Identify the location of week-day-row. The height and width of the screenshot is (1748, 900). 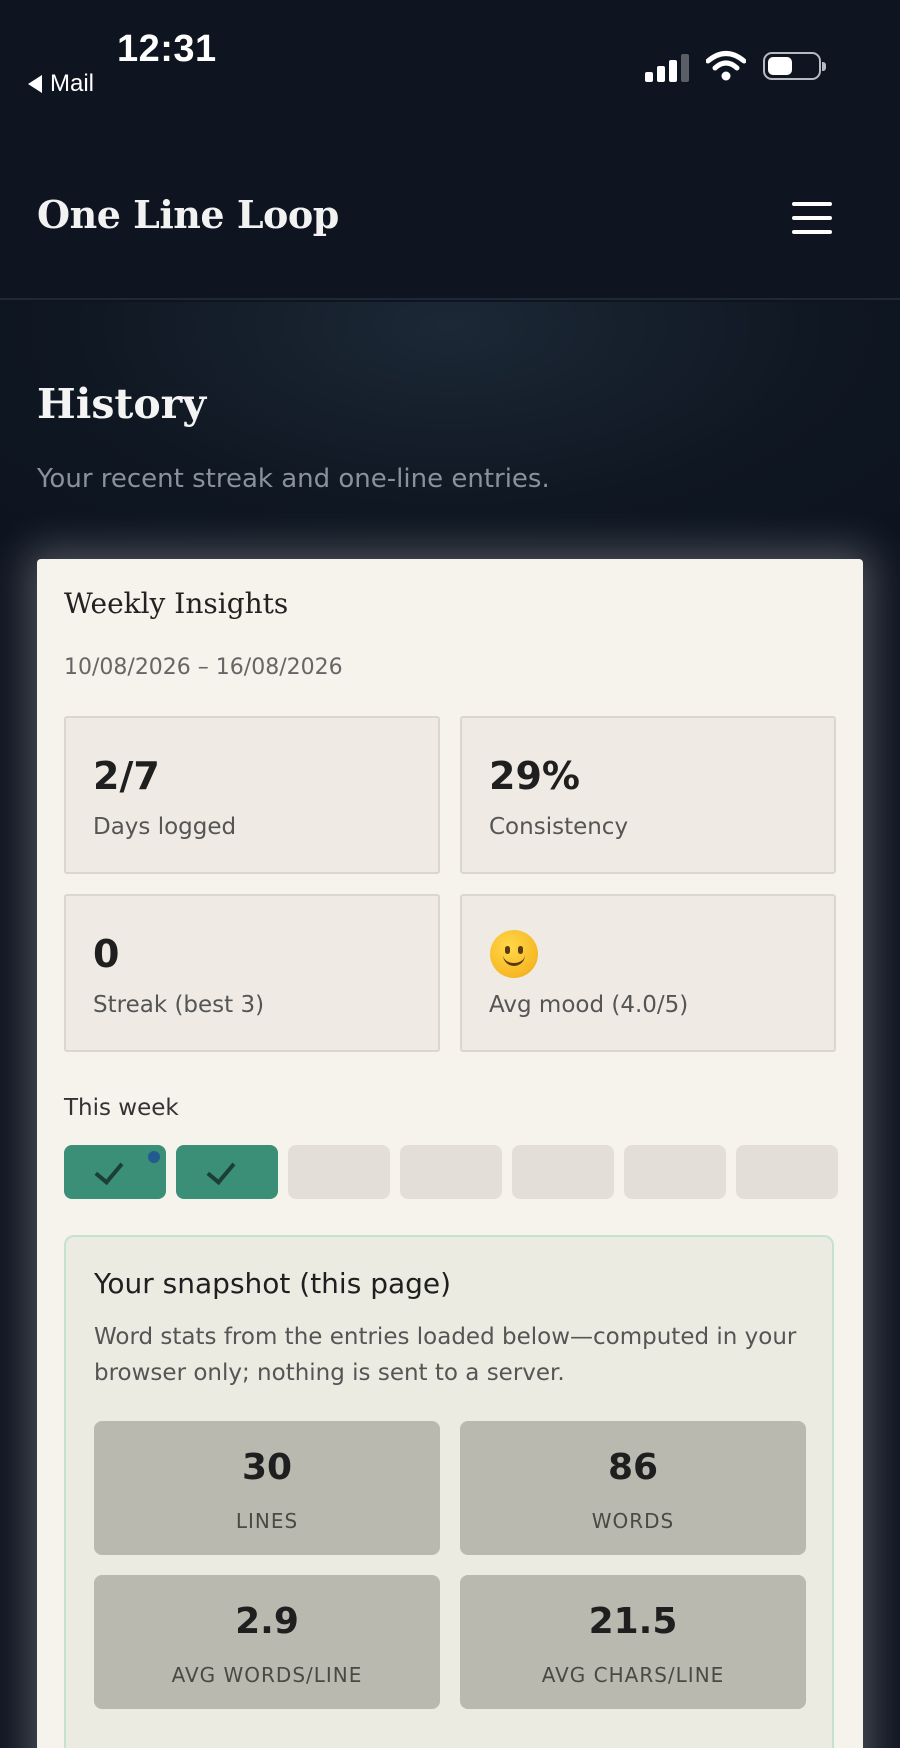
(451, 1172).